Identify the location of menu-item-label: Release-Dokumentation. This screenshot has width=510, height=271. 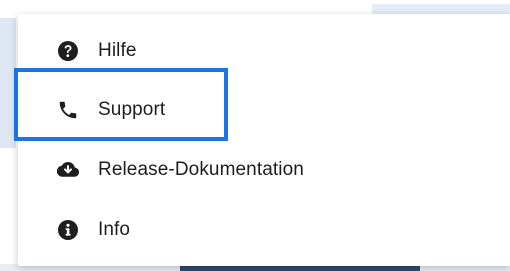
(201, 169).